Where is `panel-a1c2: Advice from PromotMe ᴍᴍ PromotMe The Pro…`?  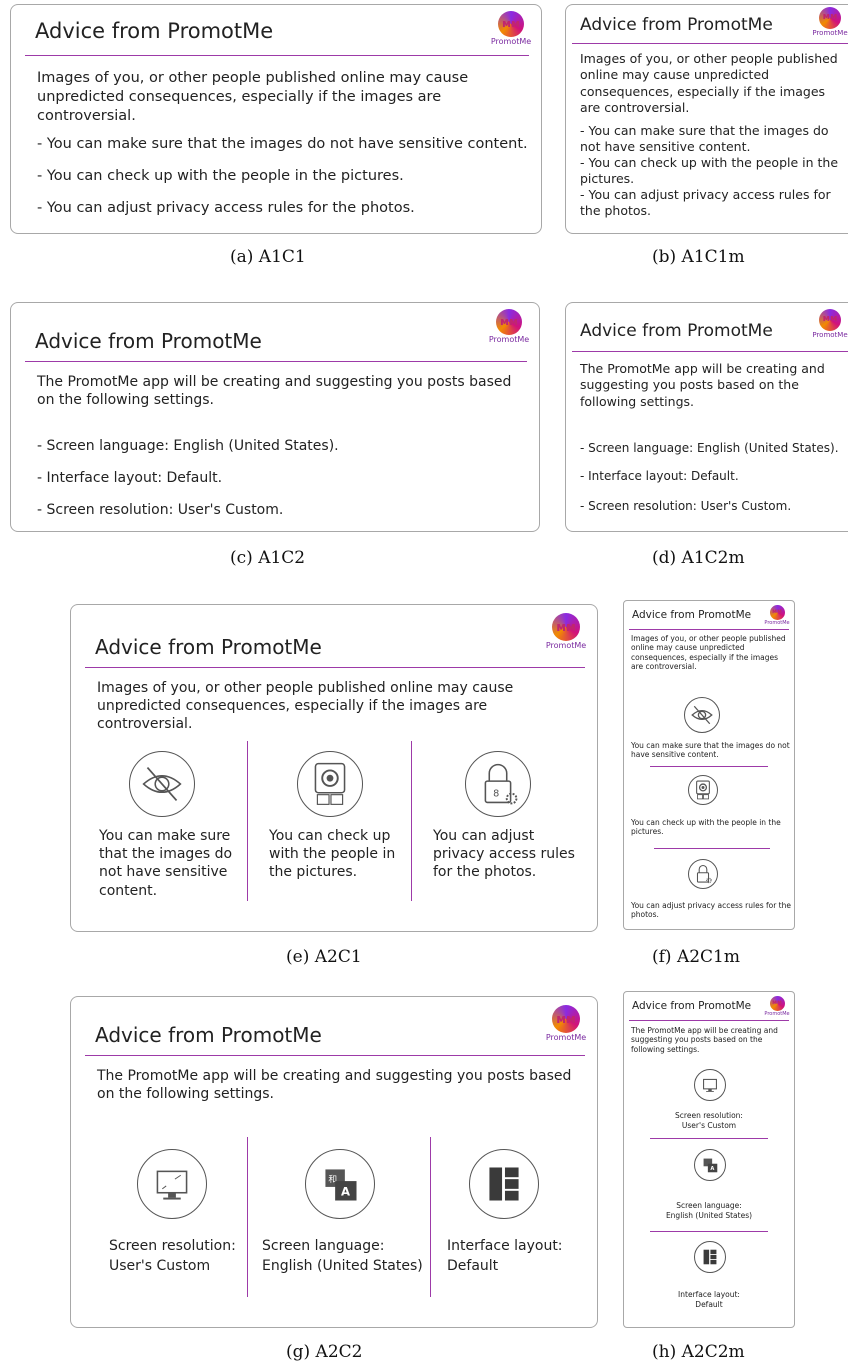
panel-a1c2: Advice from PromotMe ᴍᴍ PromotMe The Pro… is located at coordinates (275, 417).